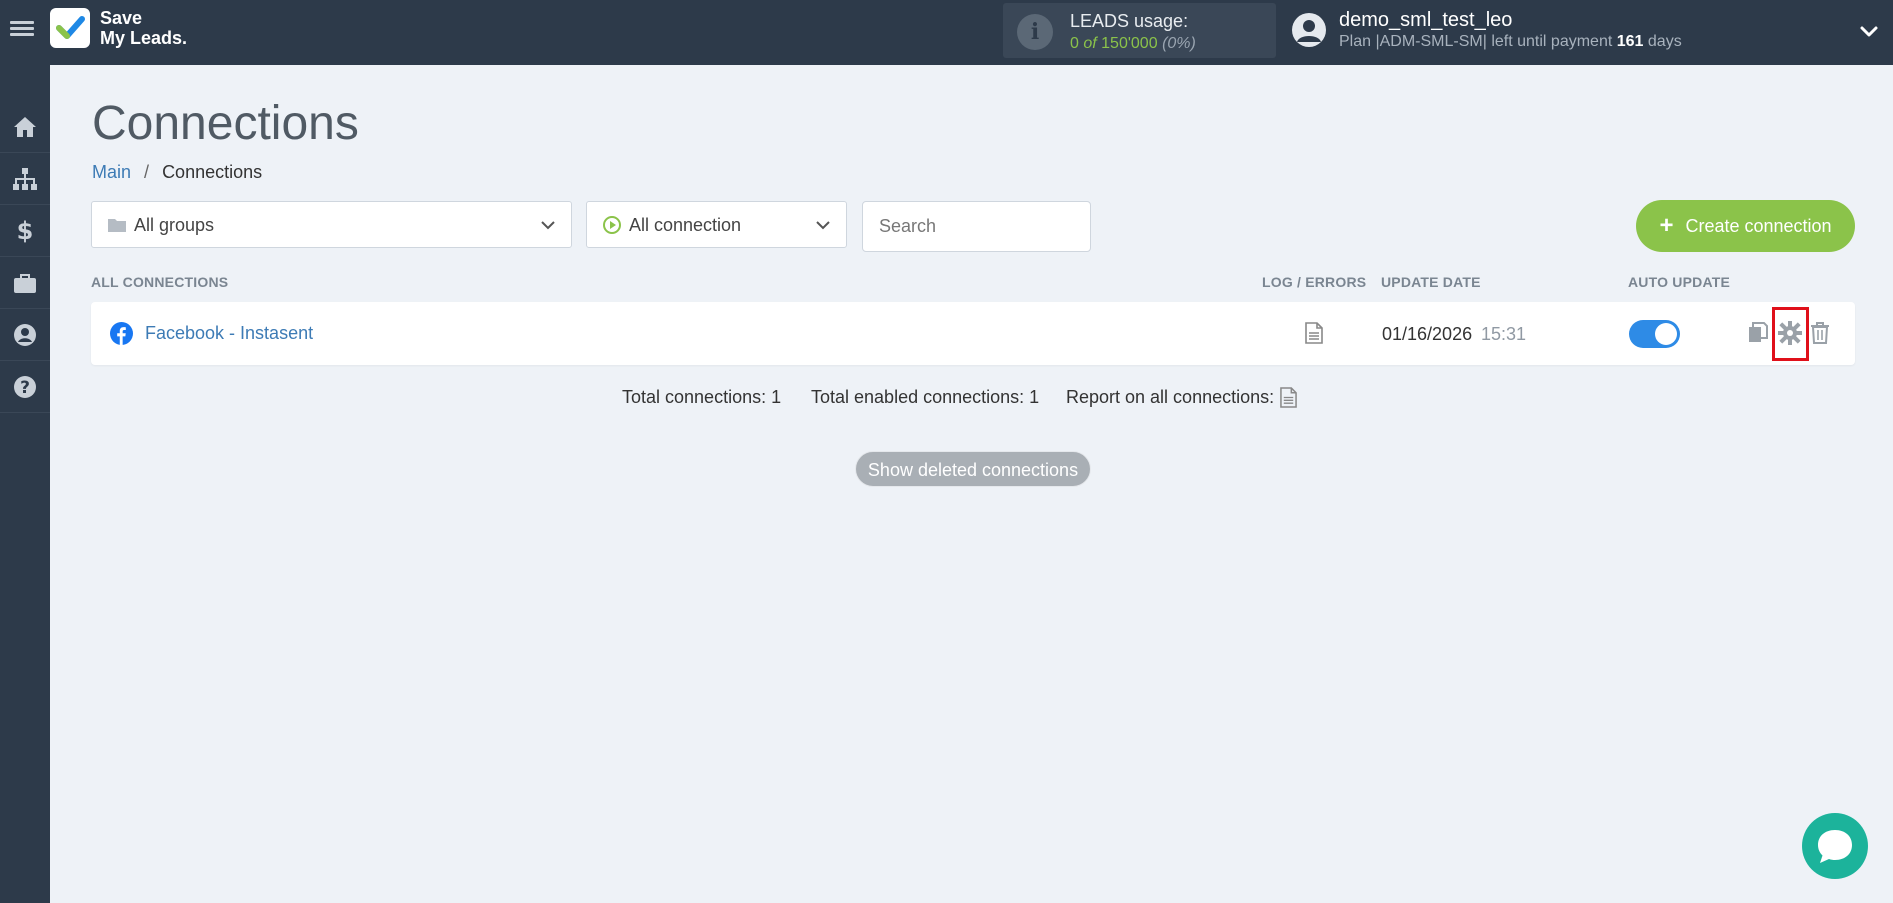 The height and width of the screenshot is (903, 1893). I want to click on column-header-all: ALL CONNECTIONS, so click(160, 282).